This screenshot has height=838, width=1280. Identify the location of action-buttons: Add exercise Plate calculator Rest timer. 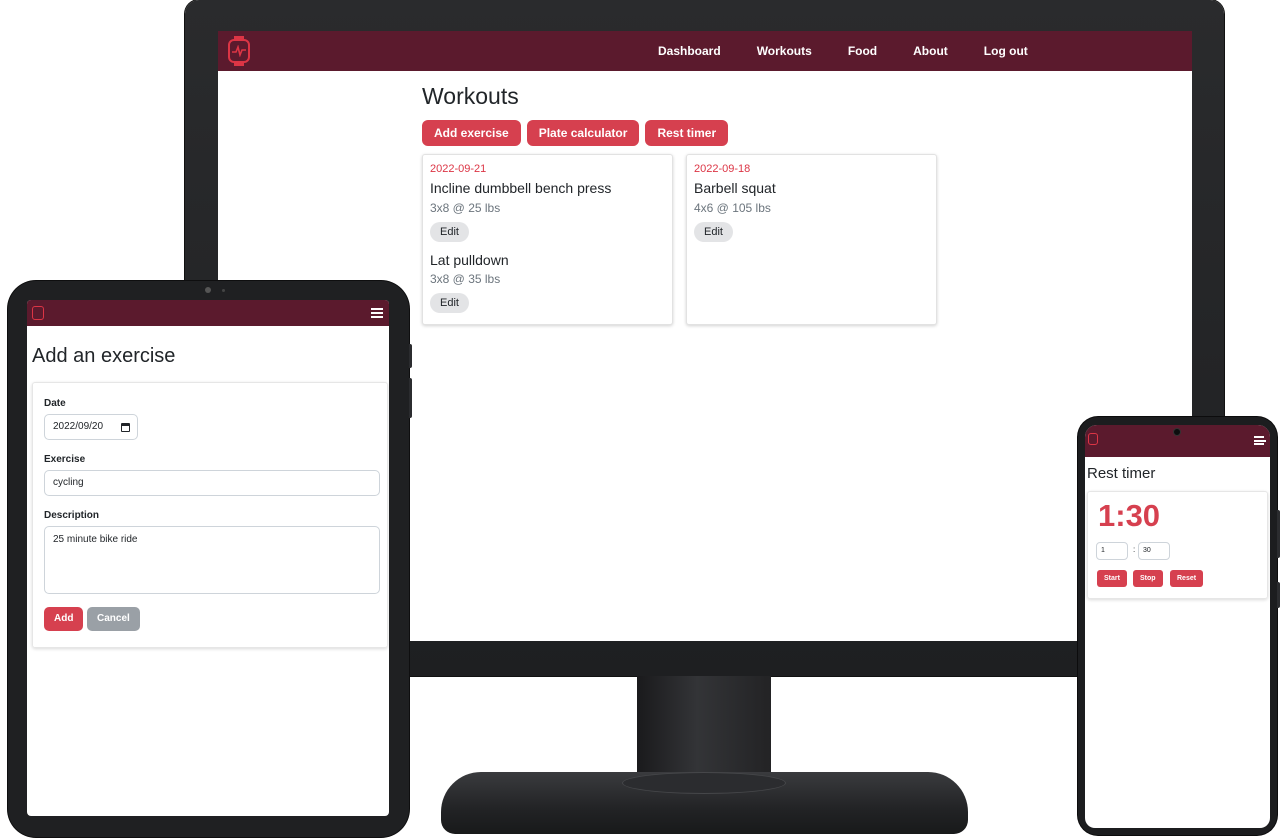
(578, 133).